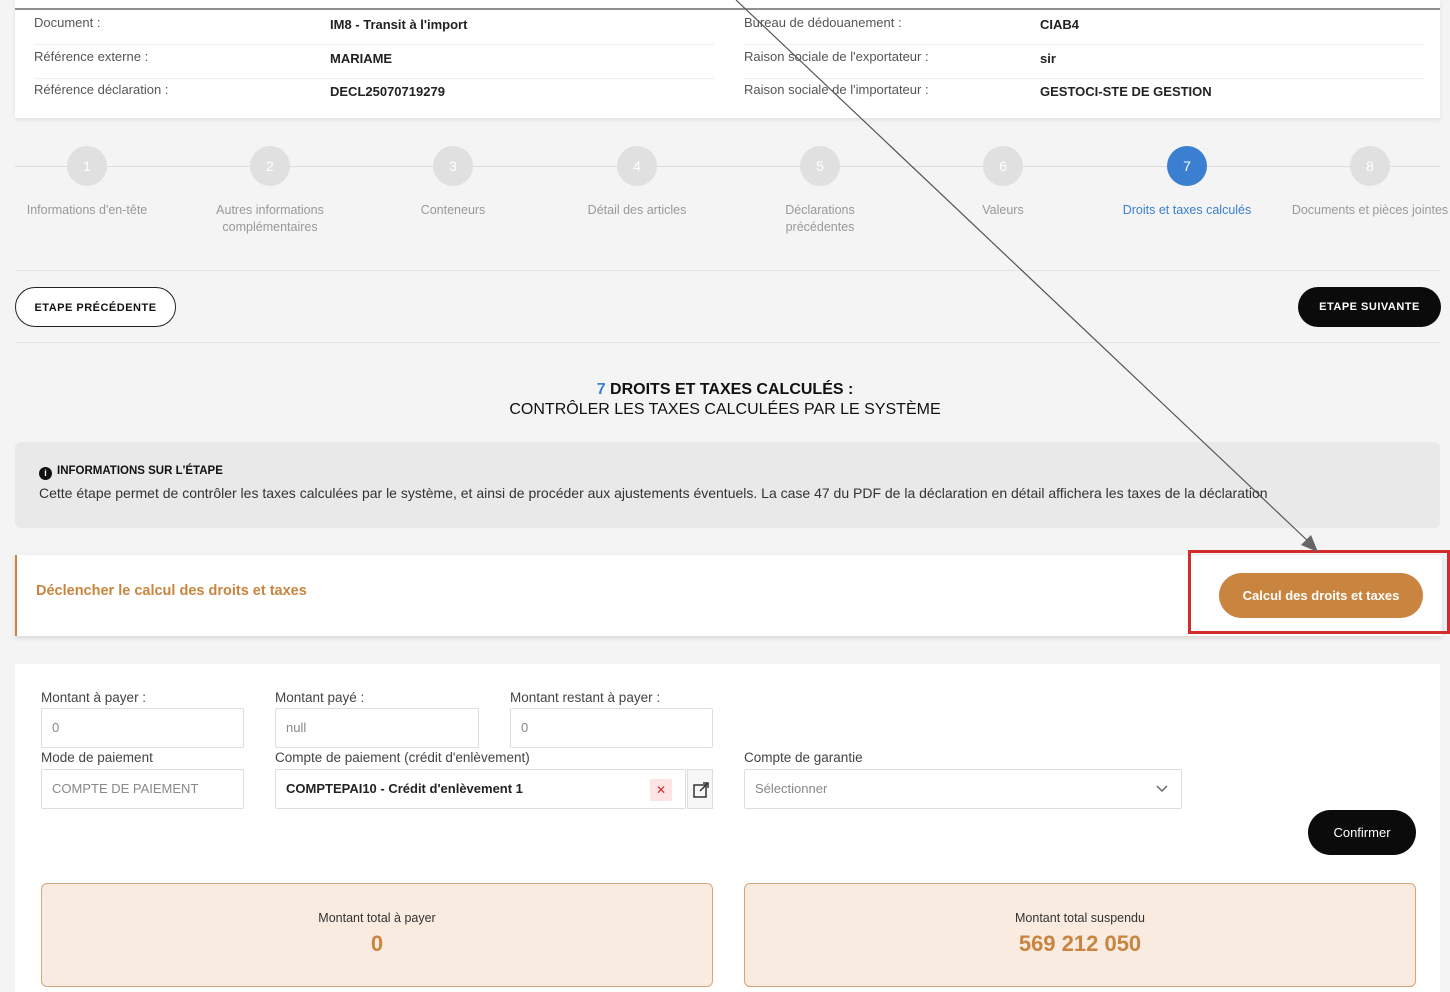 Image resolution: width=1450 pixels, height=992 pixels. What do you see at coordinates (820, 166) in the screenshot?
I see `step-number: 5` at bounding box center [820, 166].